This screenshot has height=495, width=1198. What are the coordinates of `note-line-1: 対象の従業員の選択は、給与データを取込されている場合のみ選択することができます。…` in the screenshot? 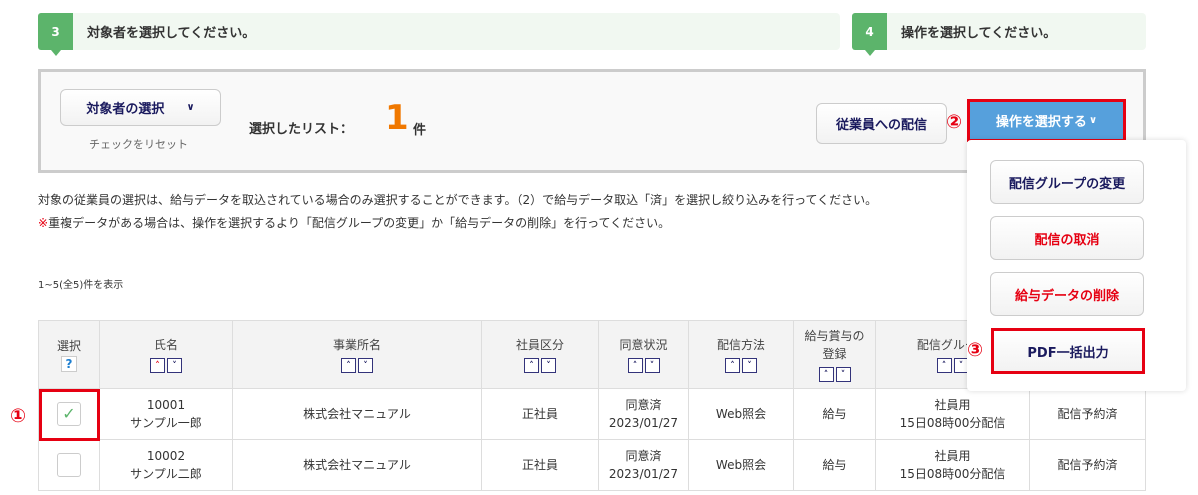 It's located at (458, 200).